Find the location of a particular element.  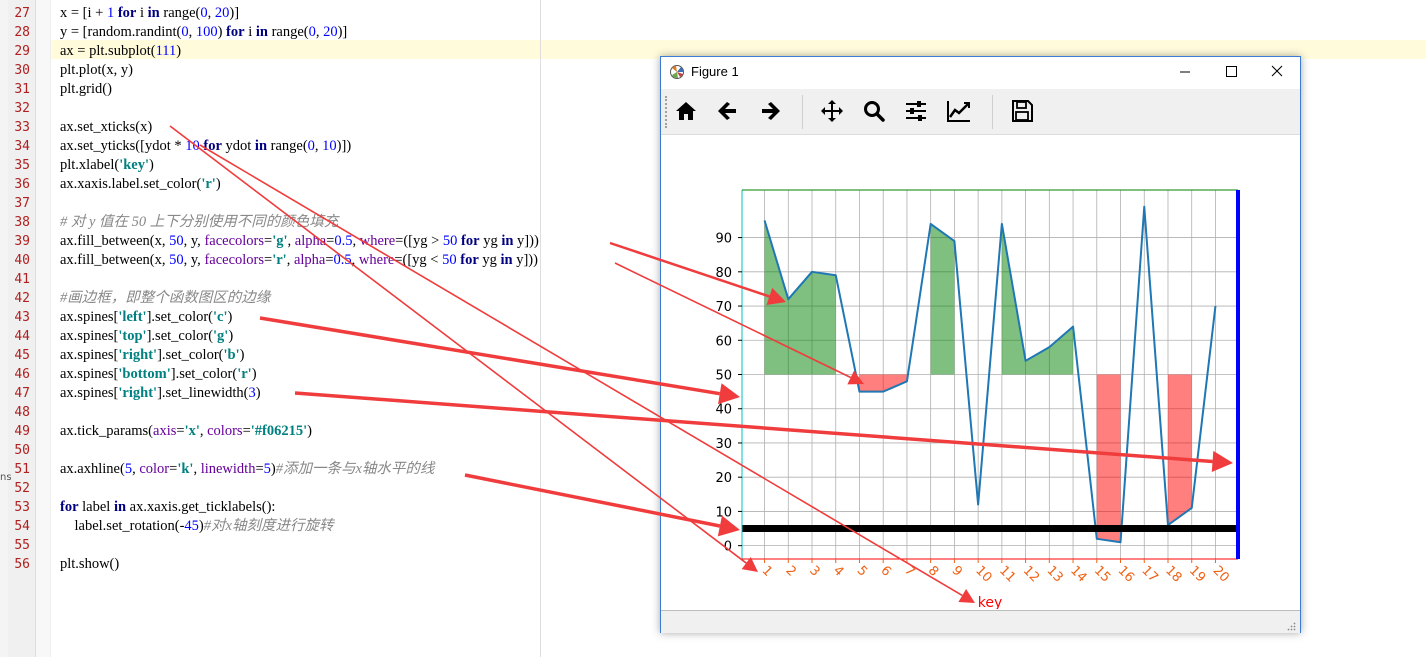

line-number: 56 is located at coordinates (22, 564).